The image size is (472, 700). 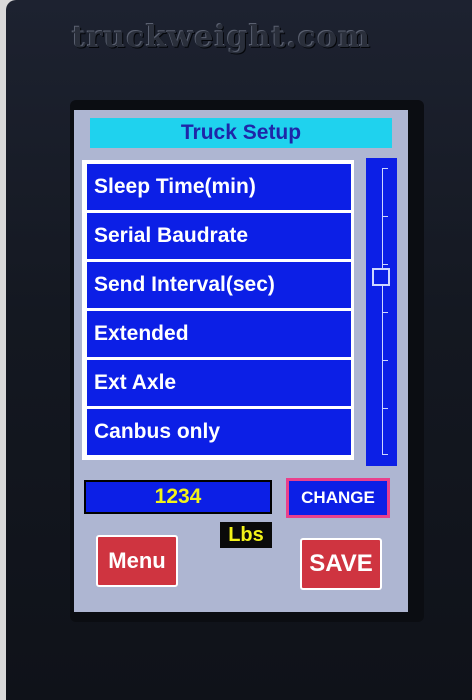 I want to click on list-item-serial-baudrate: Serial Baudrate, so click(x=219, y=236).